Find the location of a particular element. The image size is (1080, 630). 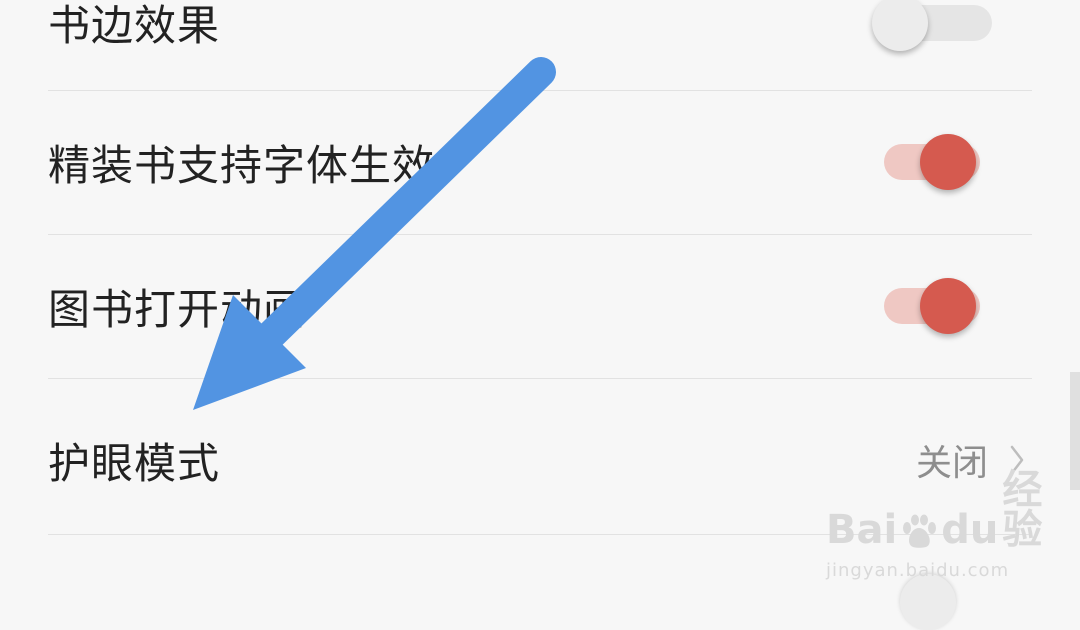

watermark-brand-latin: Bai is located at coordinates (862, 530).